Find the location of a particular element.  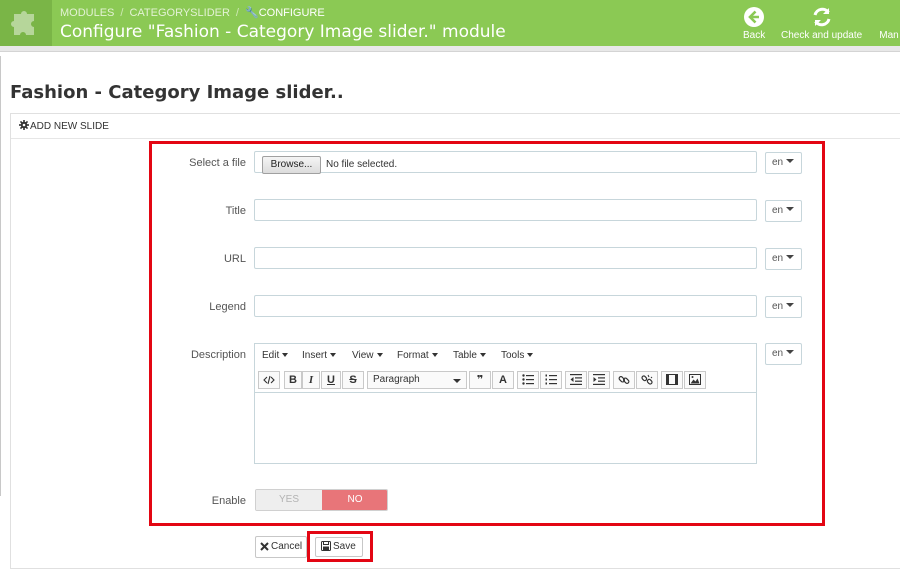

cancel-button: Cancel is located at coordinates (281, 547).